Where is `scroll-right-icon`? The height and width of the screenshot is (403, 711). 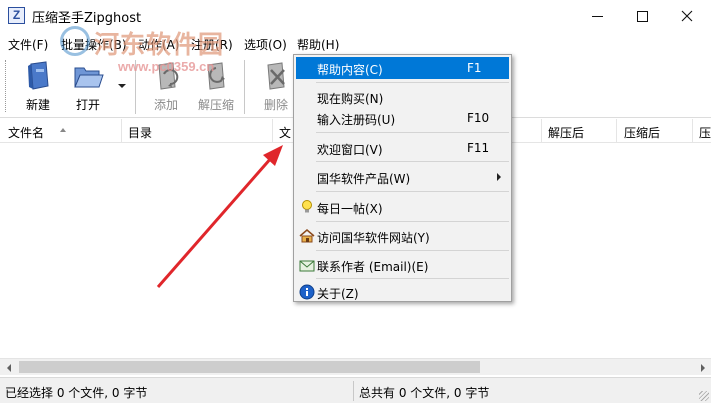 scroll-right-icon is located at coordinates (702, 367).